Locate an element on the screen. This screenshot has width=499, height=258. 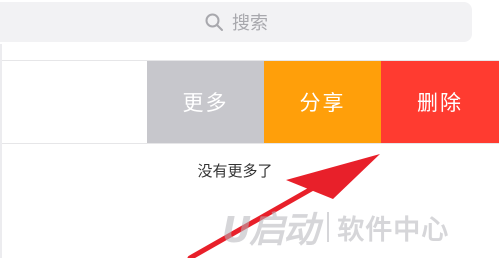
arrow-head is located at coordinates (333, 176).